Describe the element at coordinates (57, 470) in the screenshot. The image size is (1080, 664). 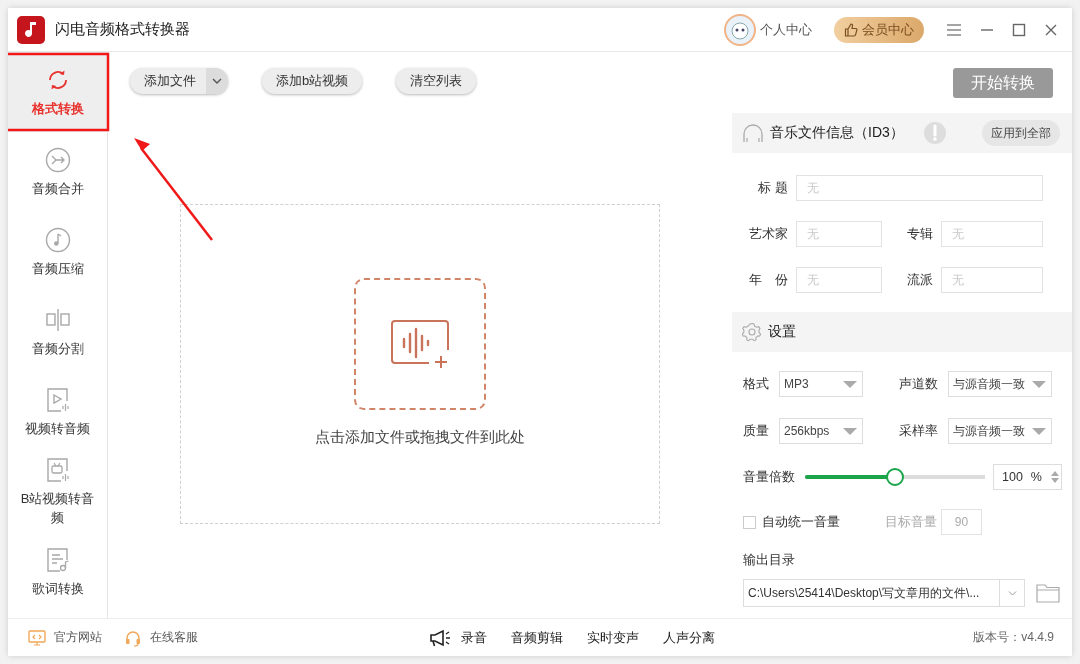
I see `tv-icon` at that location.